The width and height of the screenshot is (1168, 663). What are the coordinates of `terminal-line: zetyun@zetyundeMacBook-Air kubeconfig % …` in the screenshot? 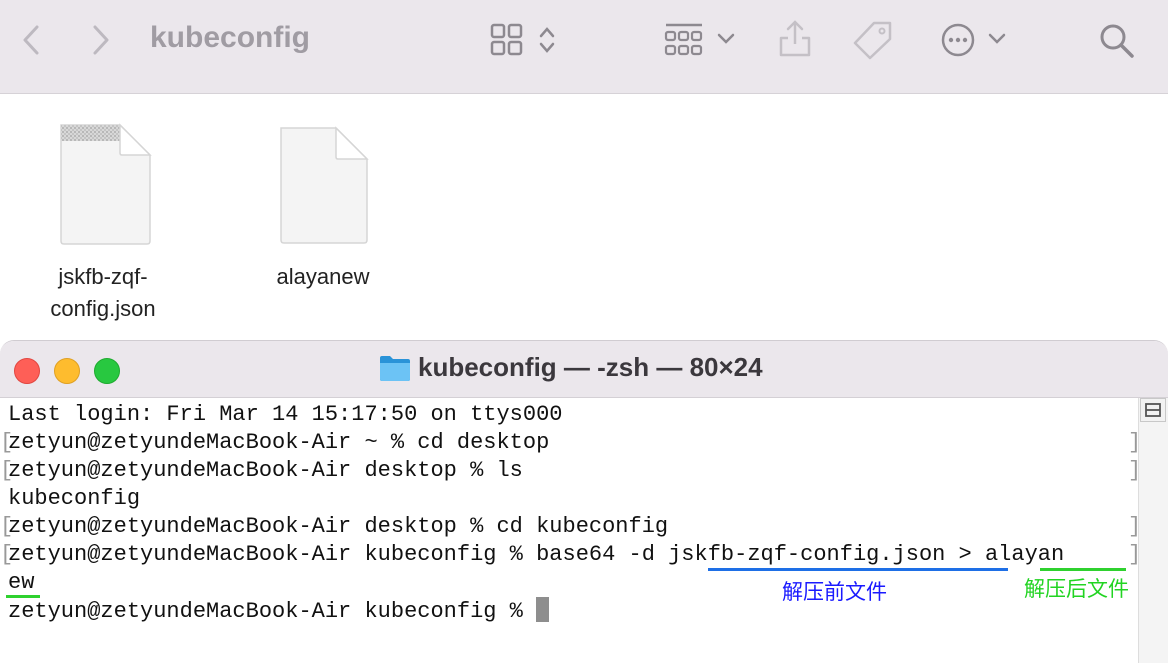 It's located at (536, 554).